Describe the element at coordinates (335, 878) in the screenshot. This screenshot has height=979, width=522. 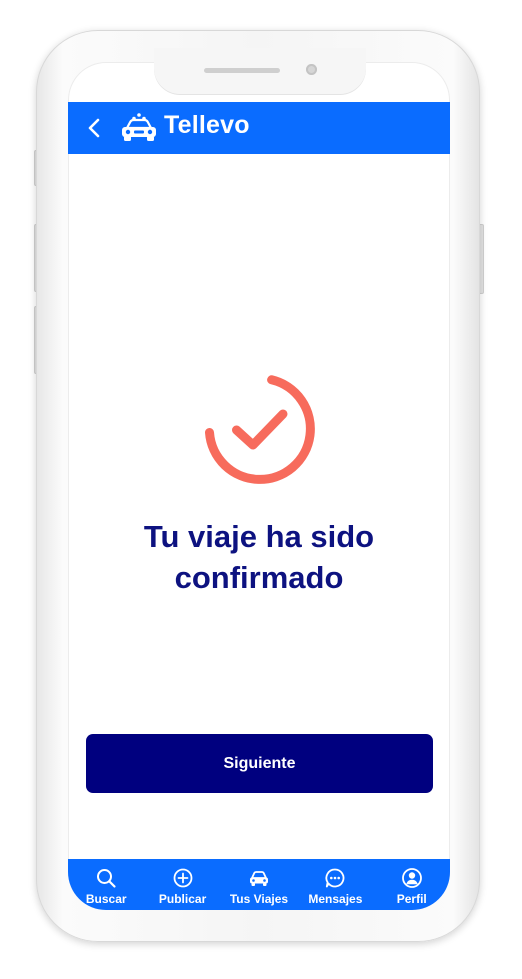
I see `chat-bubble-icon` at that location.